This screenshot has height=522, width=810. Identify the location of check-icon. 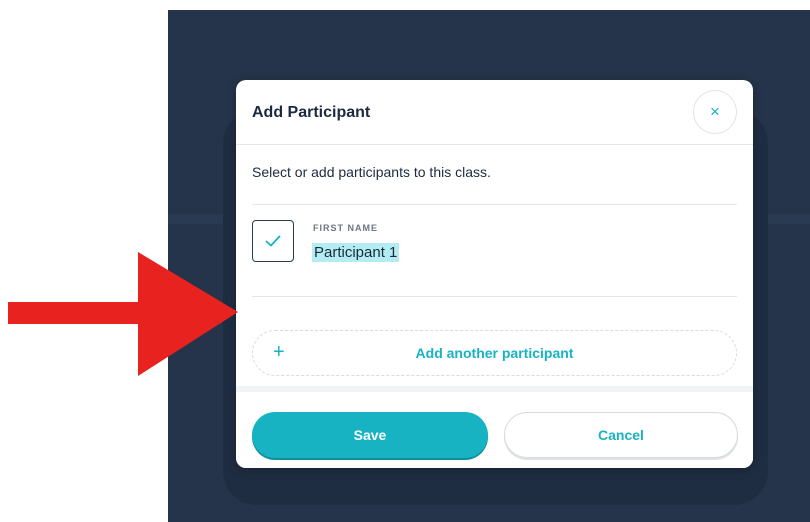
(273, 241).